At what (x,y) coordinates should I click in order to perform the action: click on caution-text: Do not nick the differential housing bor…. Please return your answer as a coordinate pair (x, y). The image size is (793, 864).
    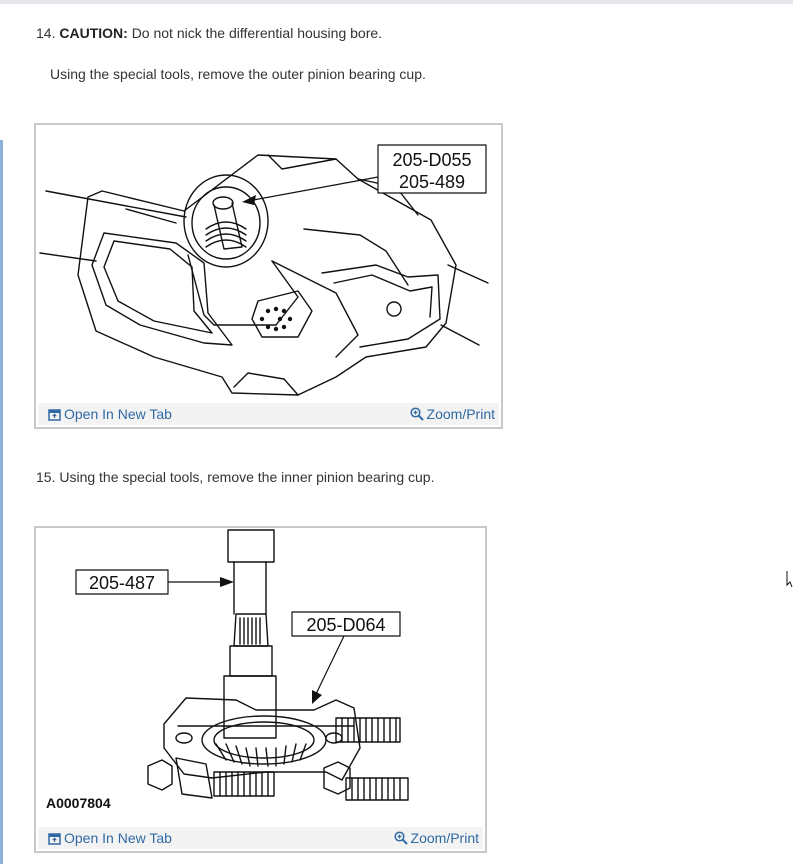
    Looking at the image, I should click on (257, 33).